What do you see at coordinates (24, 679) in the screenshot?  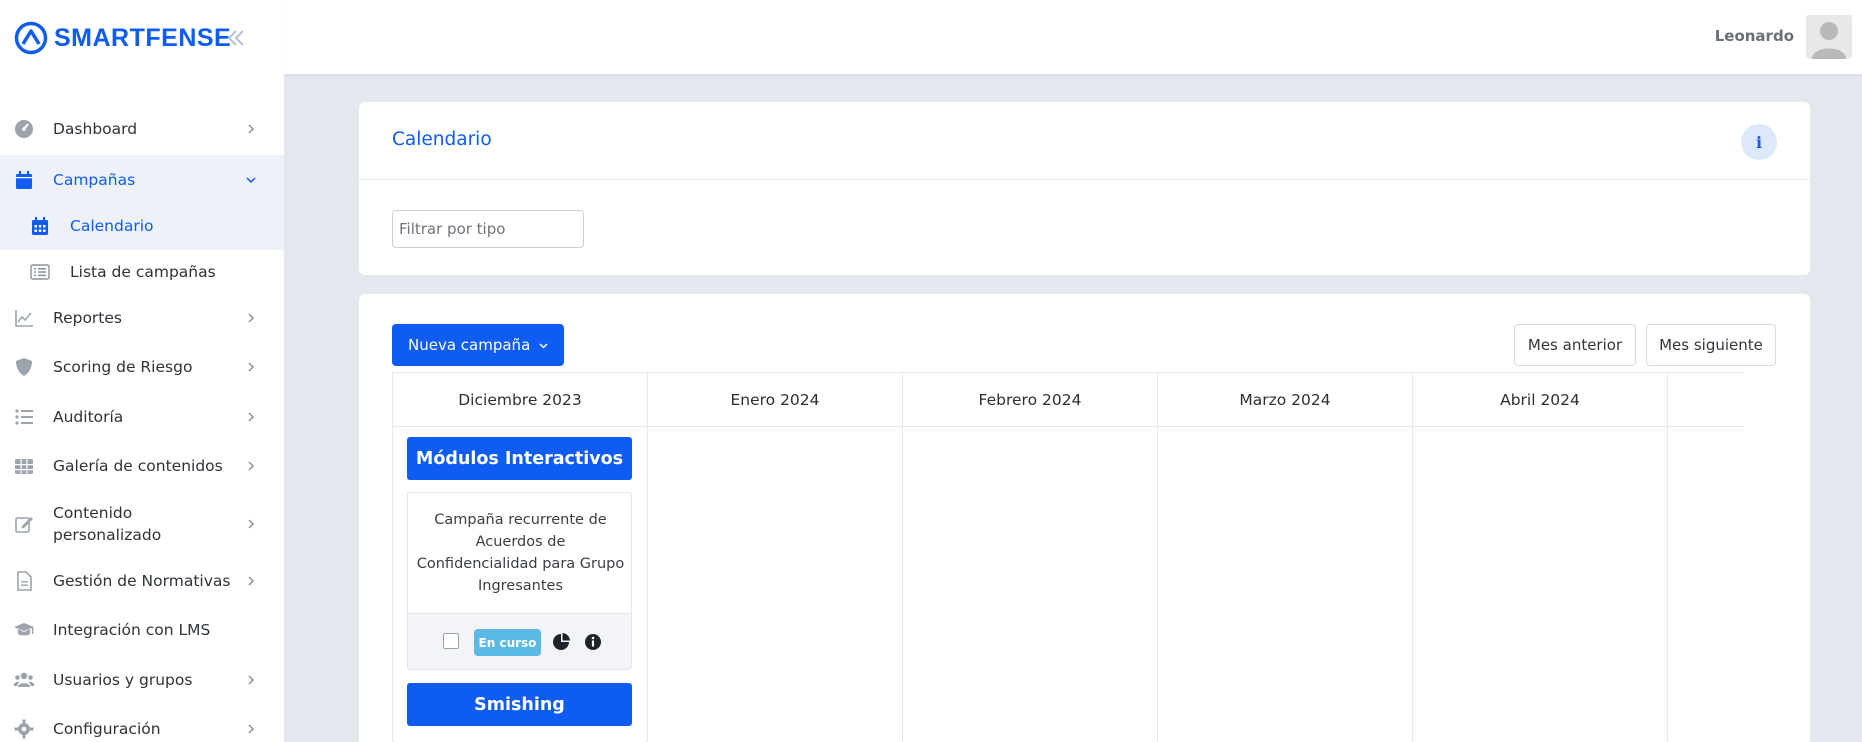 I see `users-icon` at bounding box center [24, 679].